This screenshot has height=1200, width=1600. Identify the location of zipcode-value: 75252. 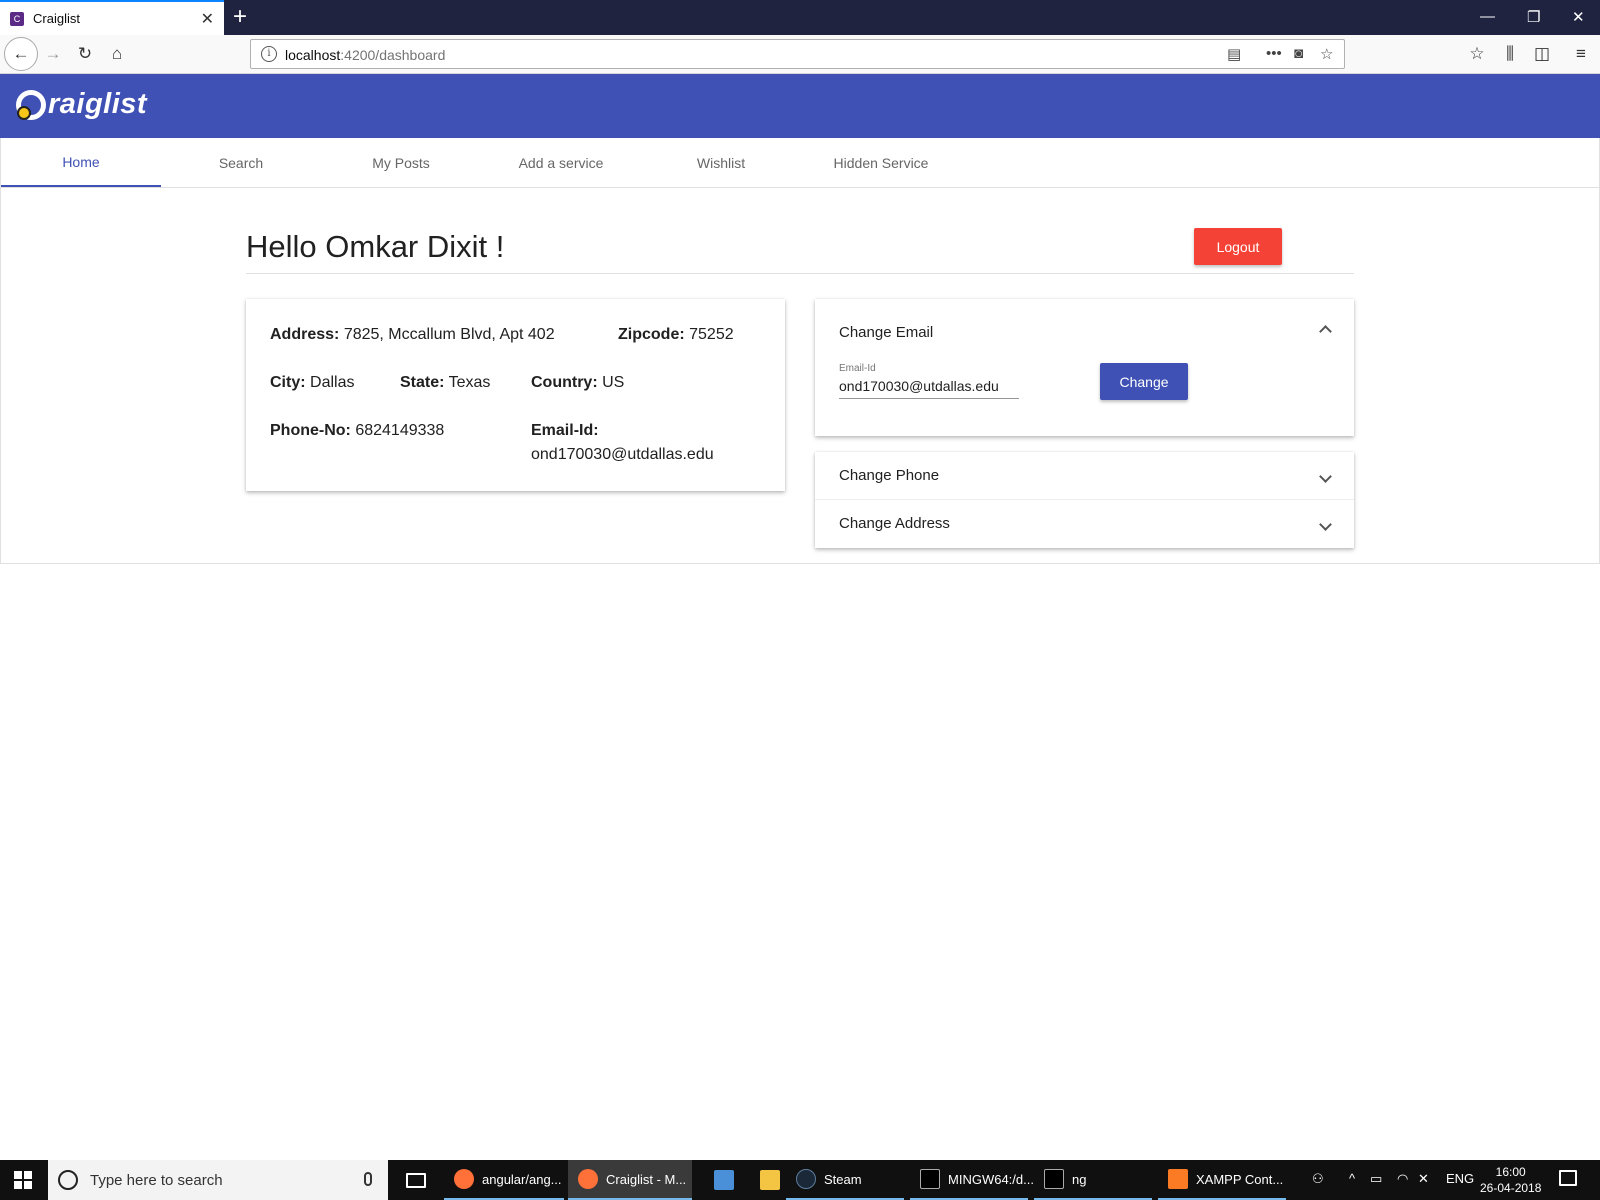
(711, 334).